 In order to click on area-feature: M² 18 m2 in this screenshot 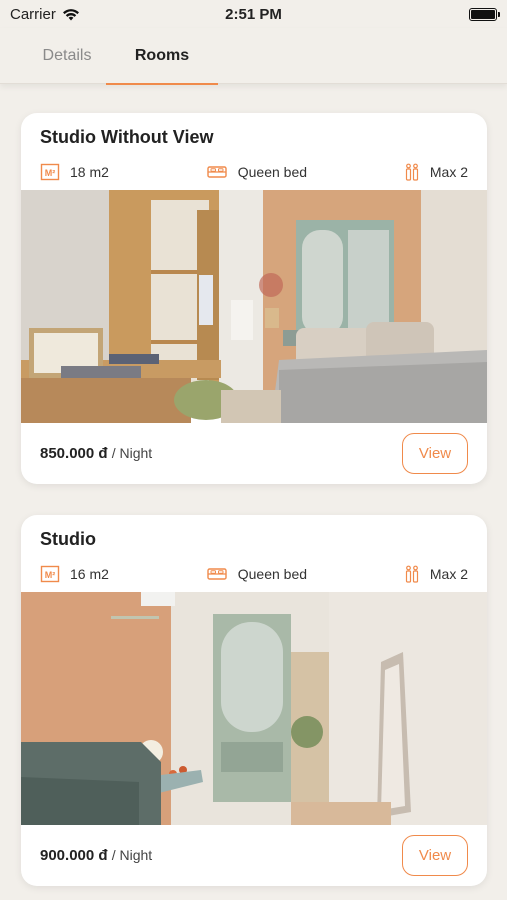, I will do `click(74, 172)`.